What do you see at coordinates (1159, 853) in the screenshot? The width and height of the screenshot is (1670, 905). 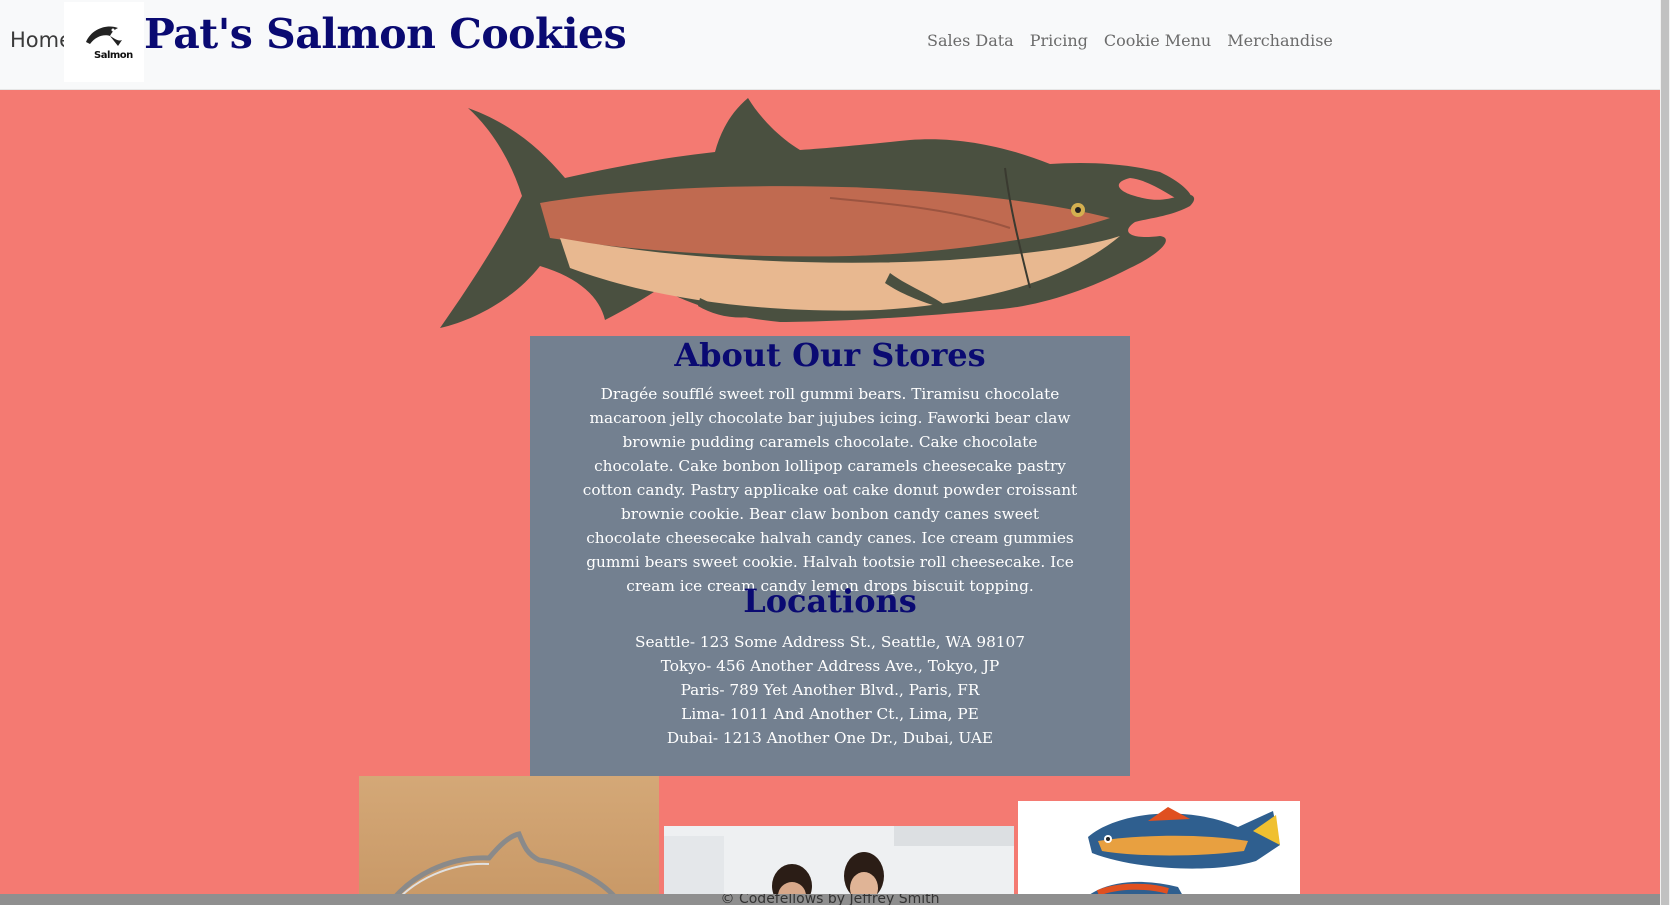 I see `fish-cookies-image` at bounding box center [1159, 853].